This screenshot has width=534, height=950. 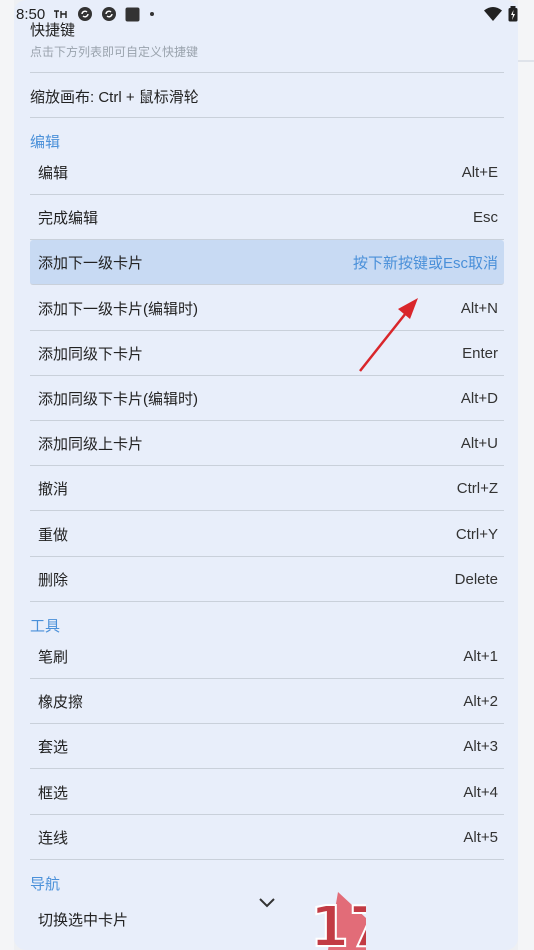 What do you see at coordinates (53, 838) in the screenshot?
I see `shortcut-label: 连线` at bounding box center [53, 838].